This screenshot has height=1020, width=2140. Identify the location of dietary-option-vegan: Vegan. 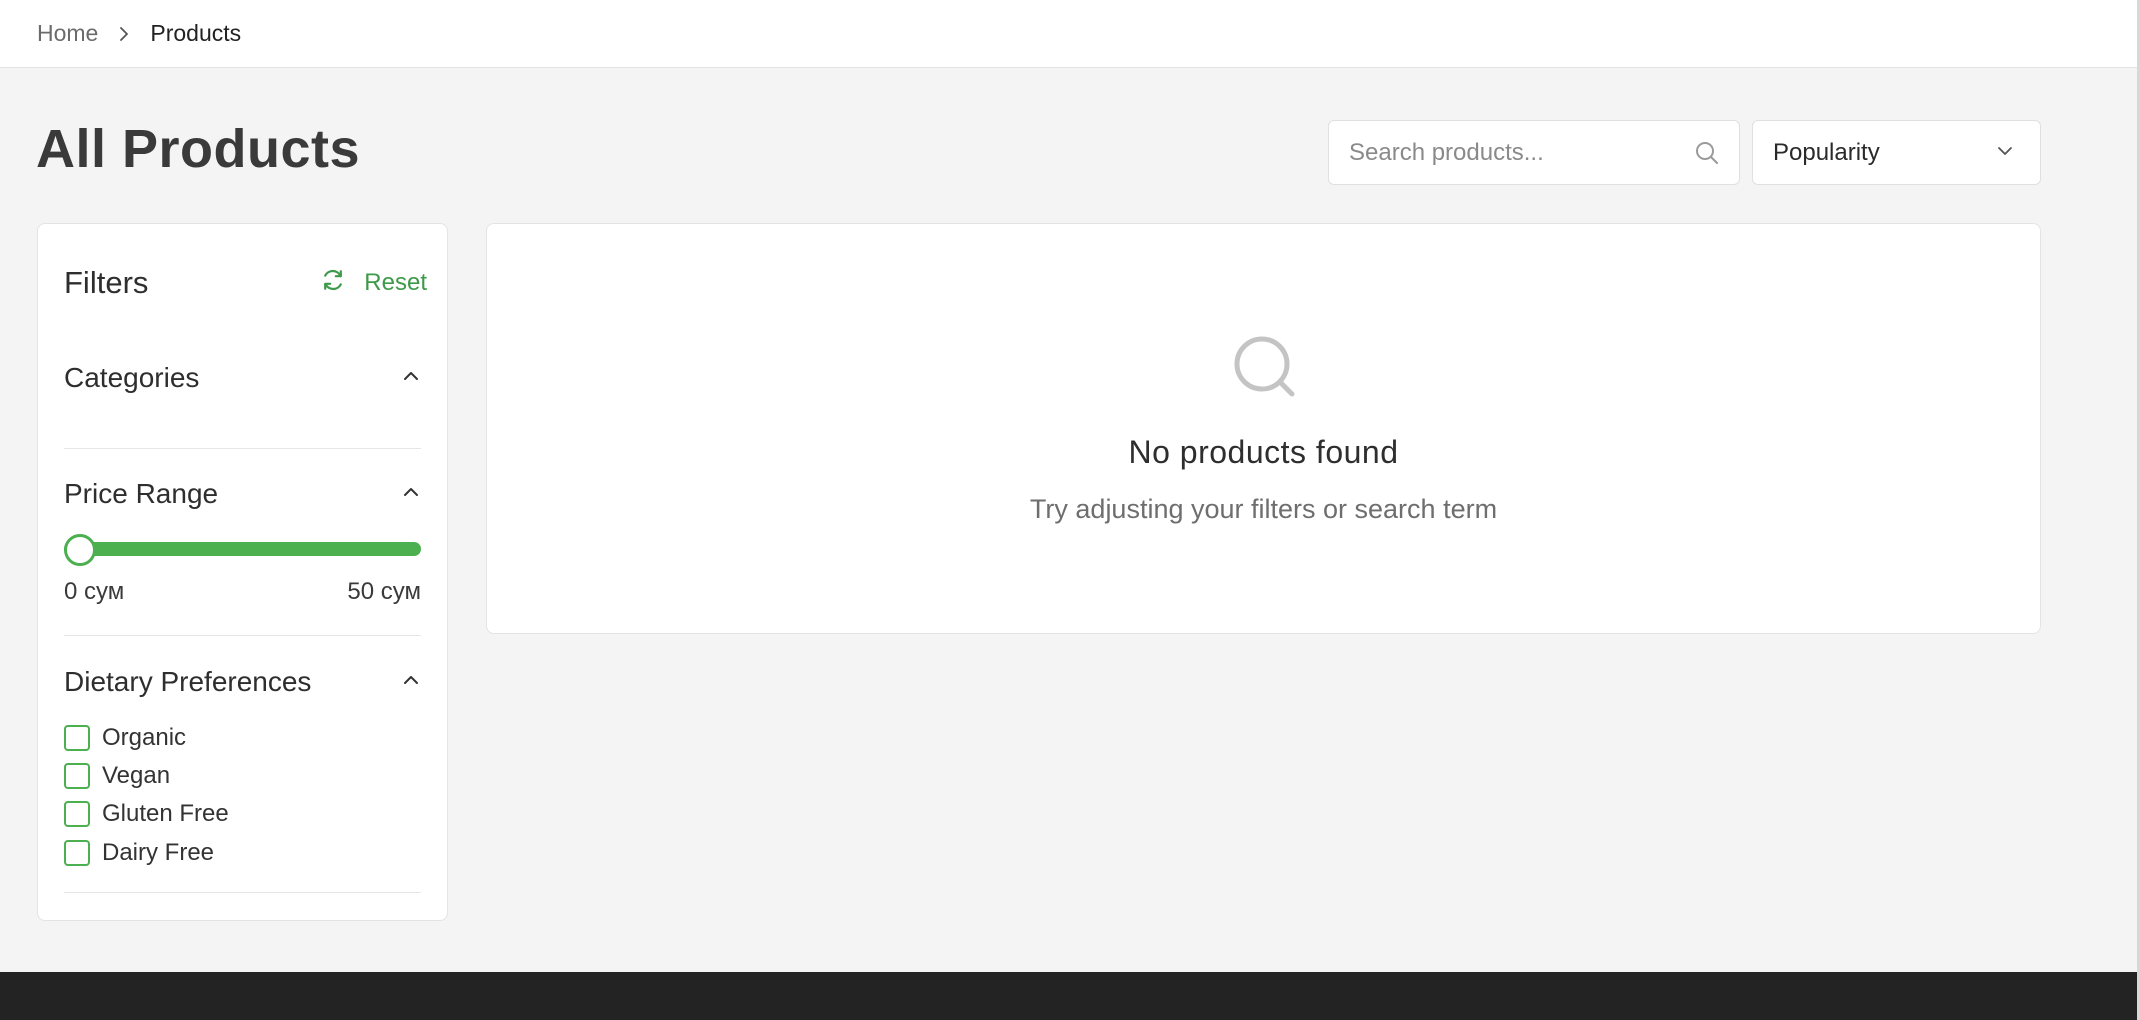
(117, 776).